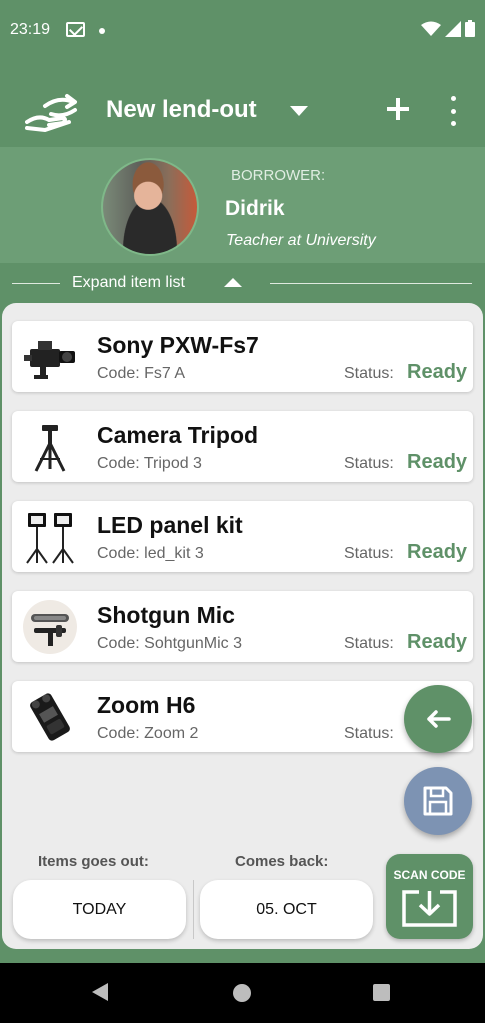 The width and height of the screenshot is (485, 1023). I want to click on signal-icon, so click(453, 28).